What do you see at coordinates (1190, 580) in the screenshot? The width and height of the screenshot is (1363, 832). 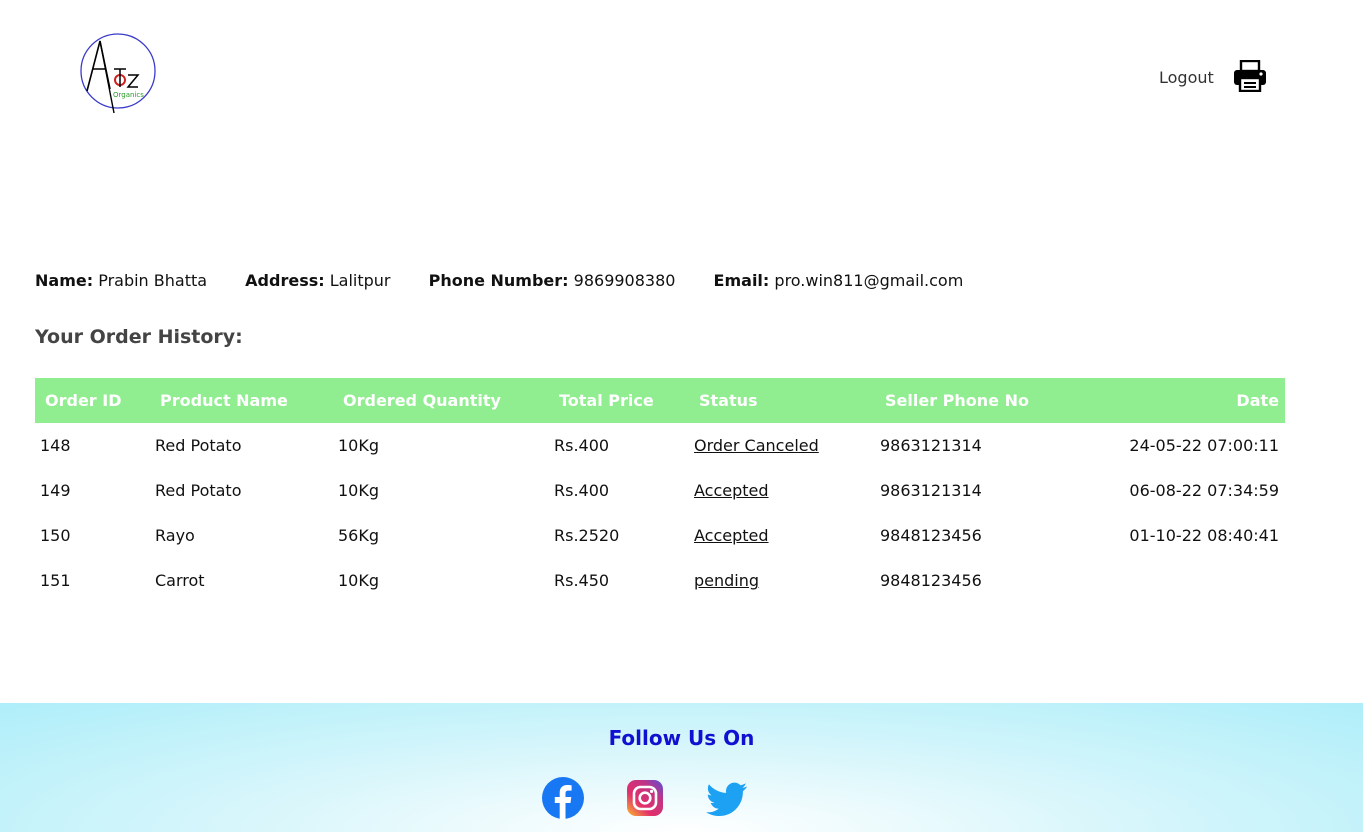 I see `date-cell` at bounding box center [1190, 580].